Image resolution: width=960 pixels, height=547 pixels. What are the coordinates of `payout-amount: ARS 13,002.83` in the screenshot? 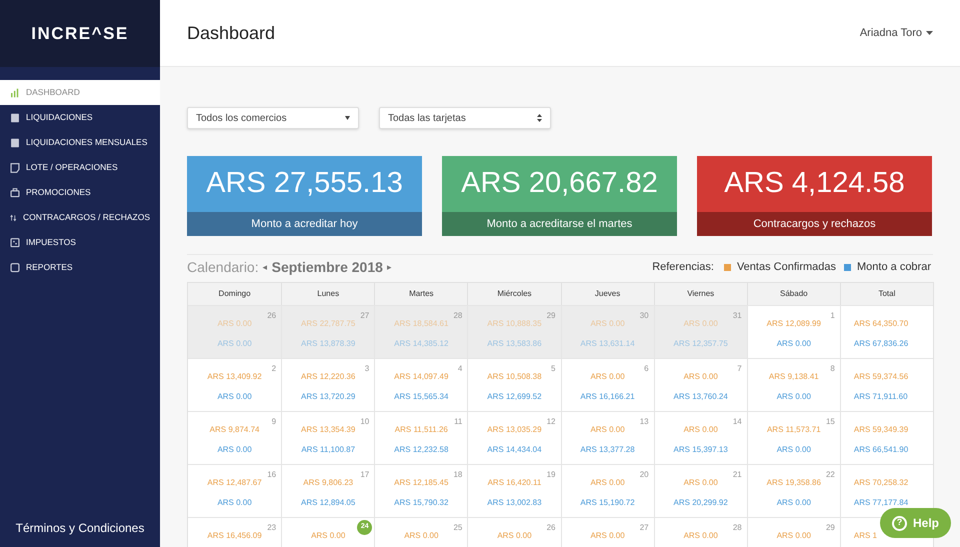 It's located at (514, 503).